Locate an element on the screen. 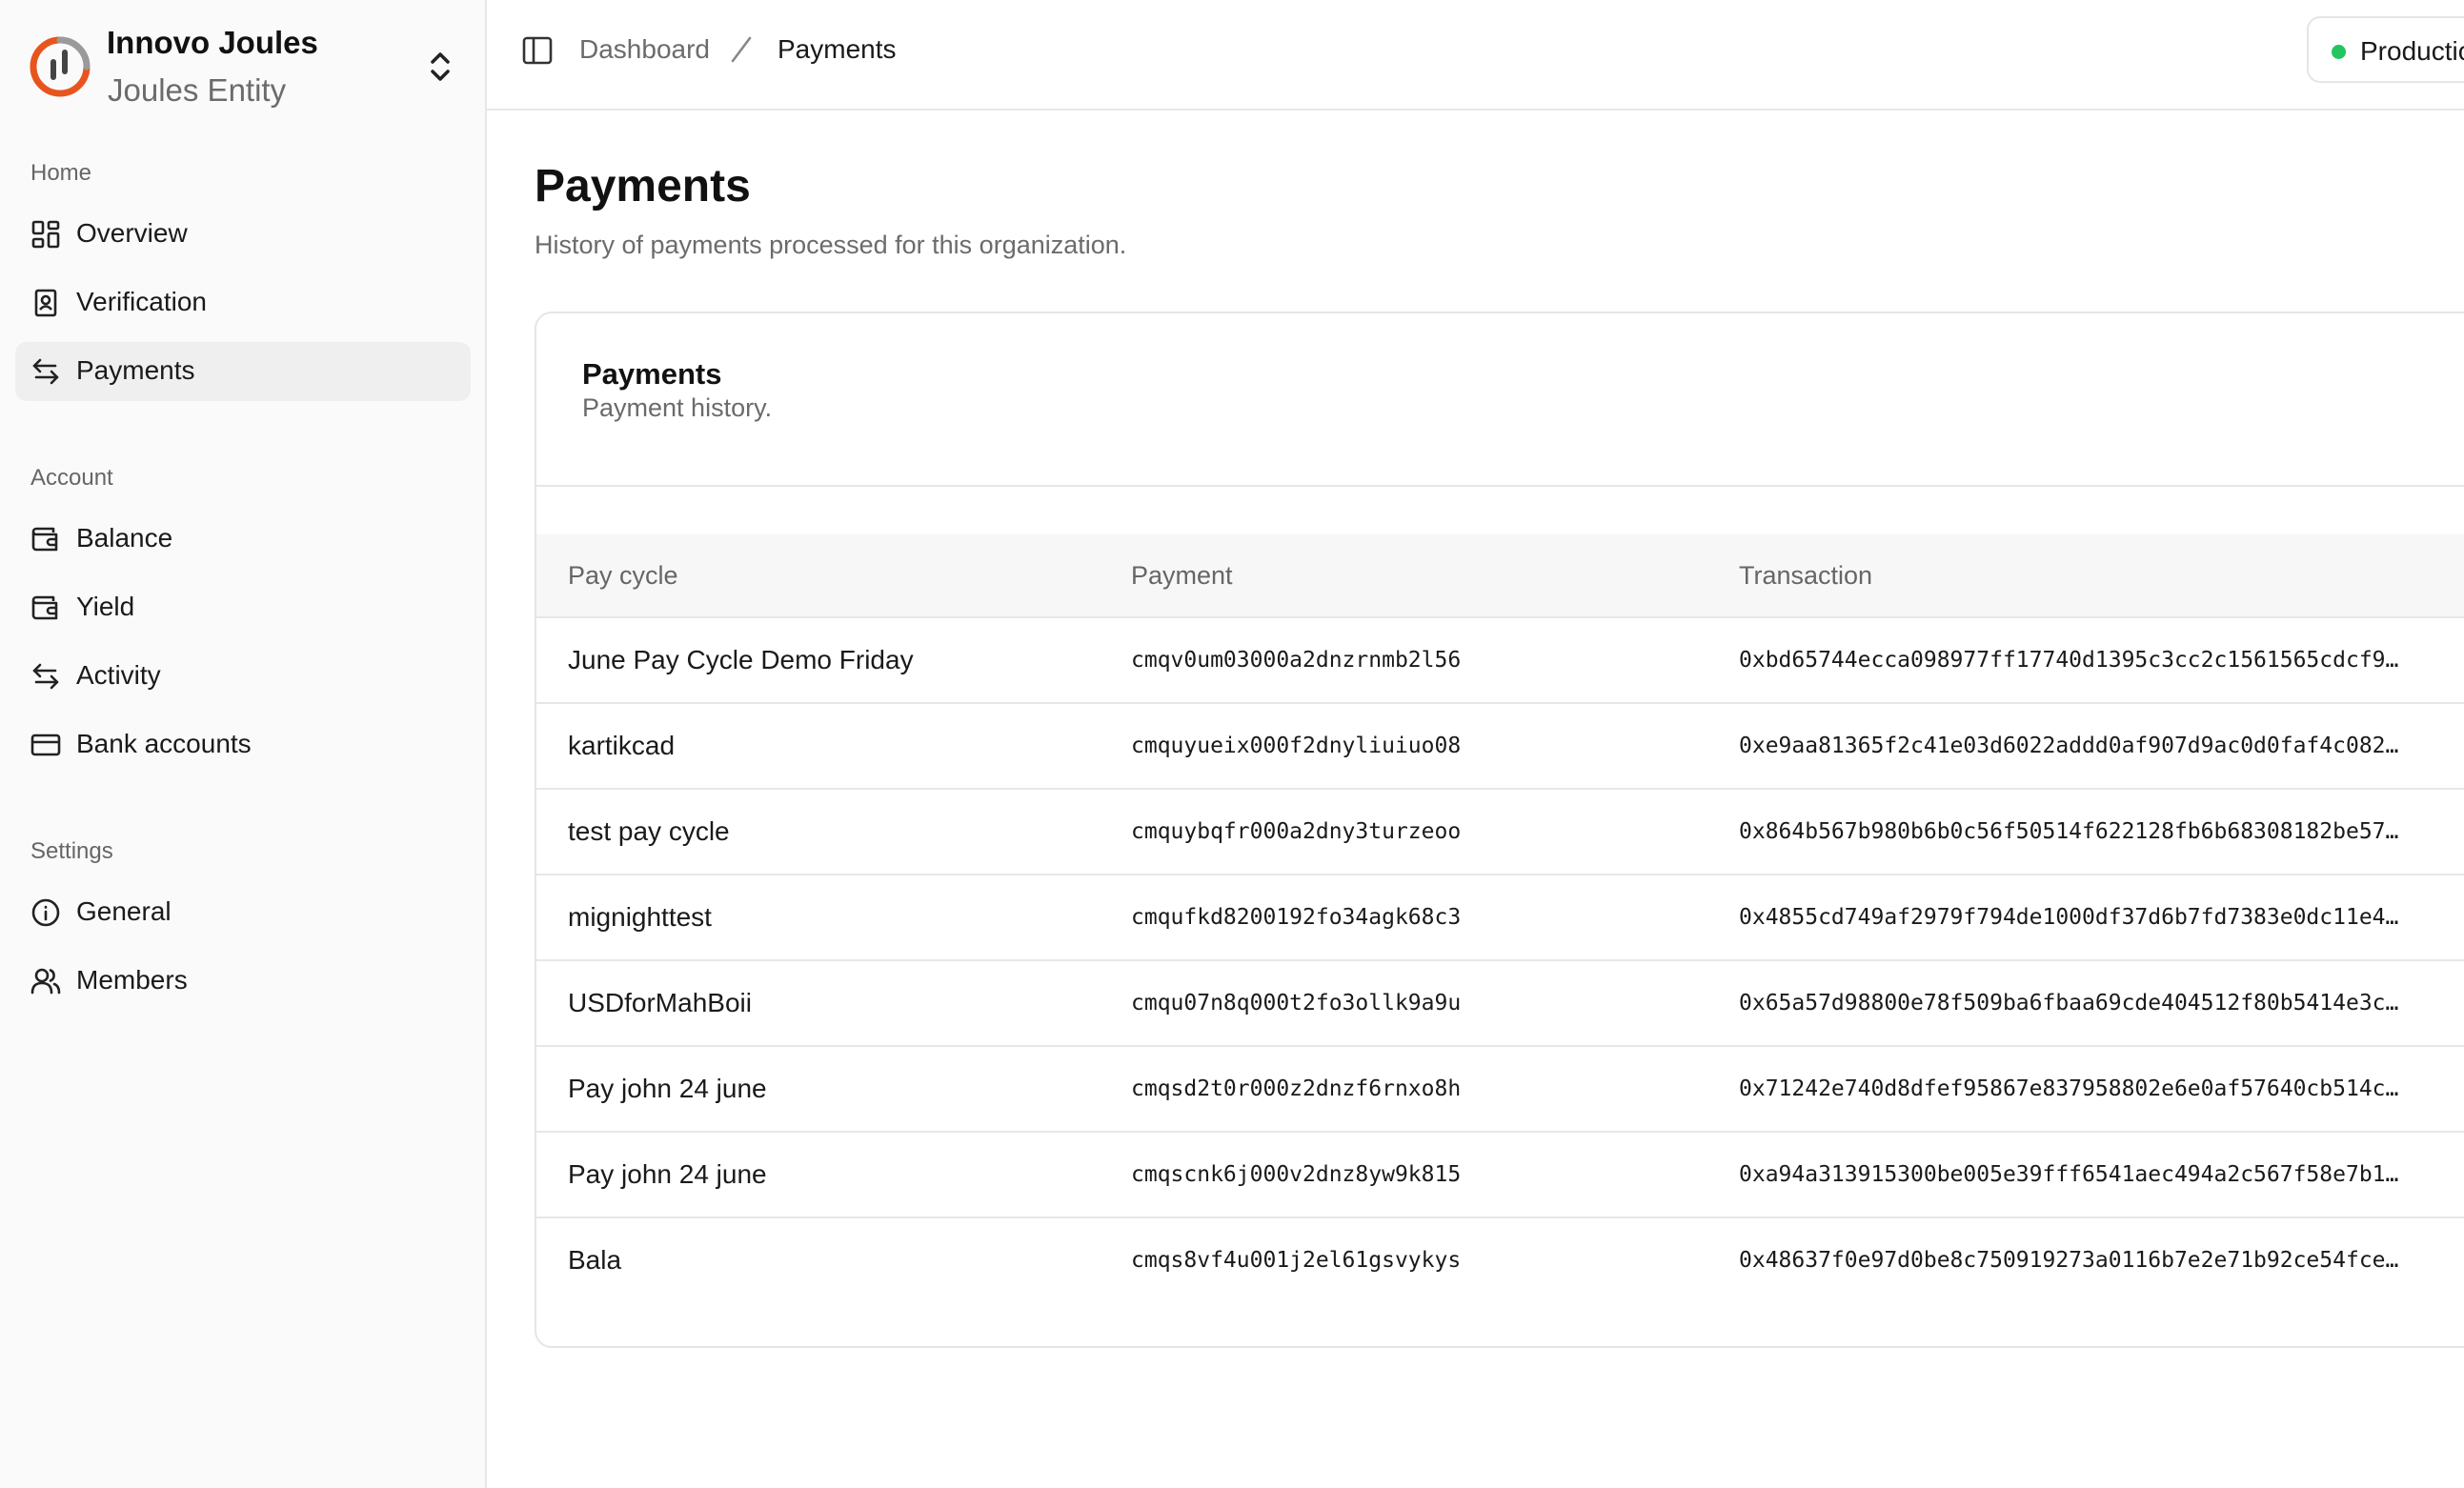 The image size is (2464, 1488). grid-icon is located at coordinates (46, 235).